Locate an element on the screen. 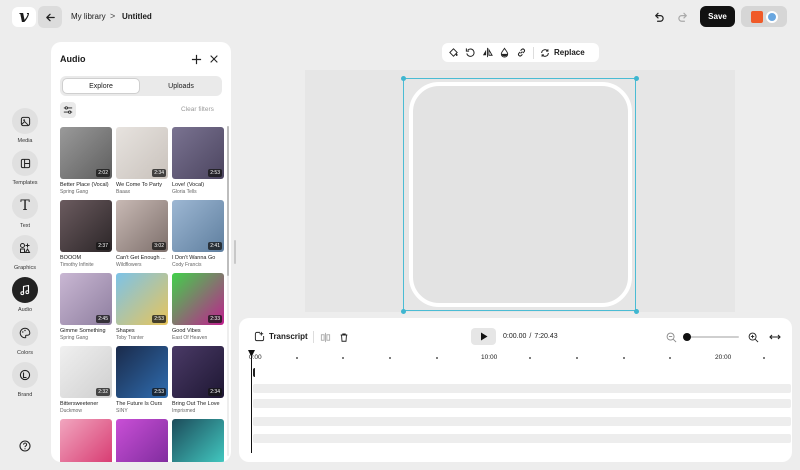 Image resolution: width=800 pixels, height=470 pixels. track-duration: 2:53 is located at coordinates (159, 319).